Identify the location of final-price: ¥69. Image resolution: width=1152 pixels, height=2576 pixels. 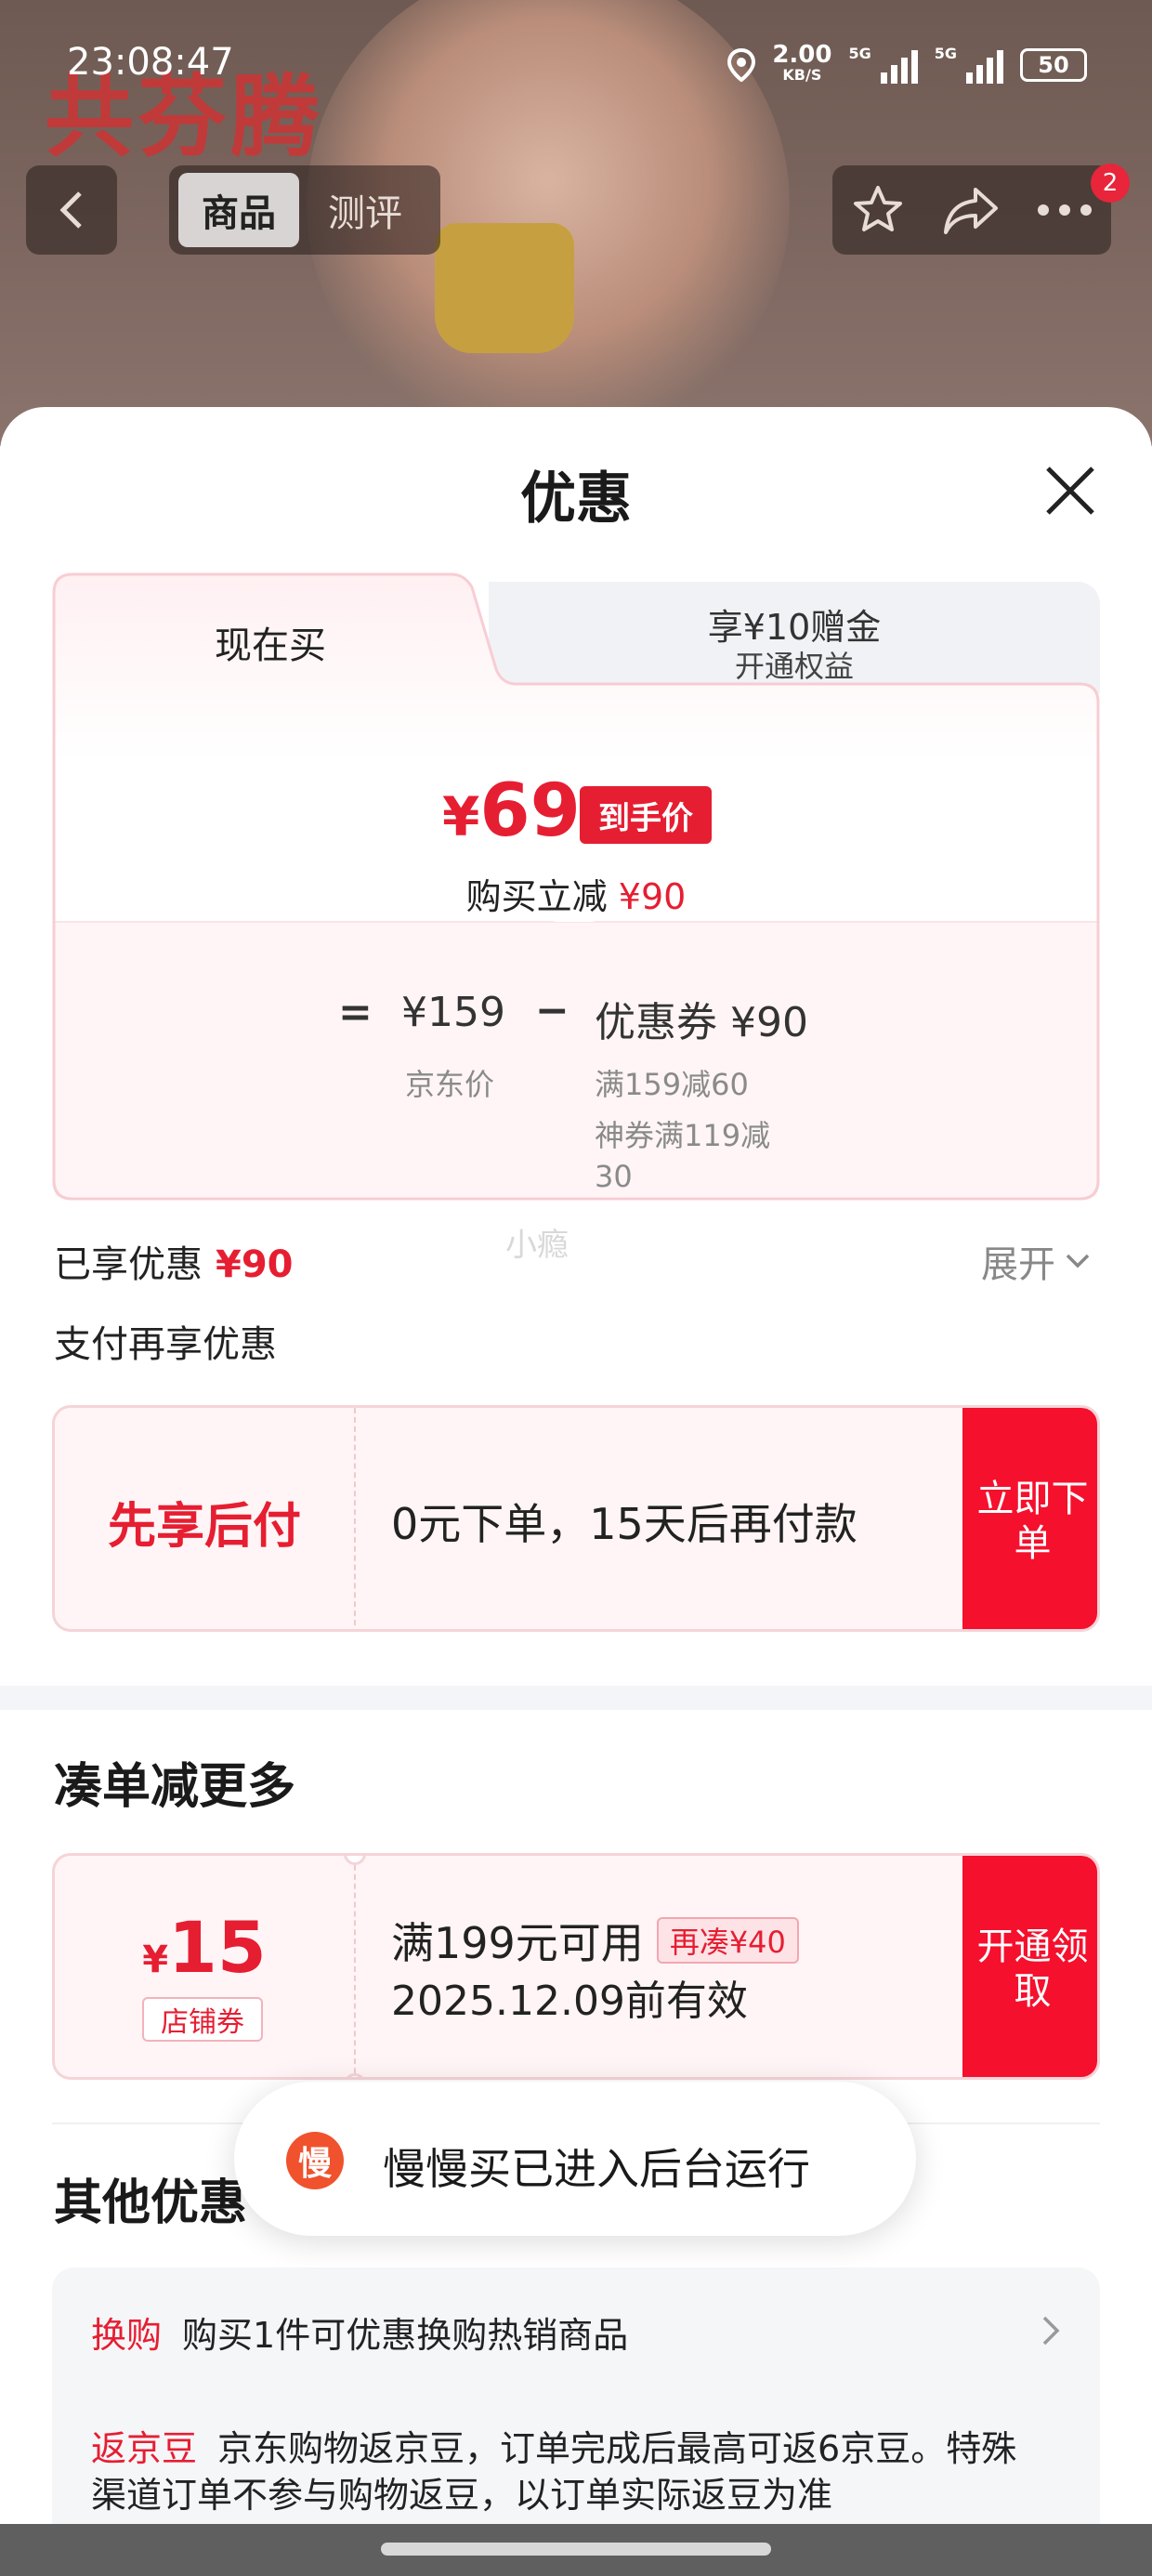
(511, 811).